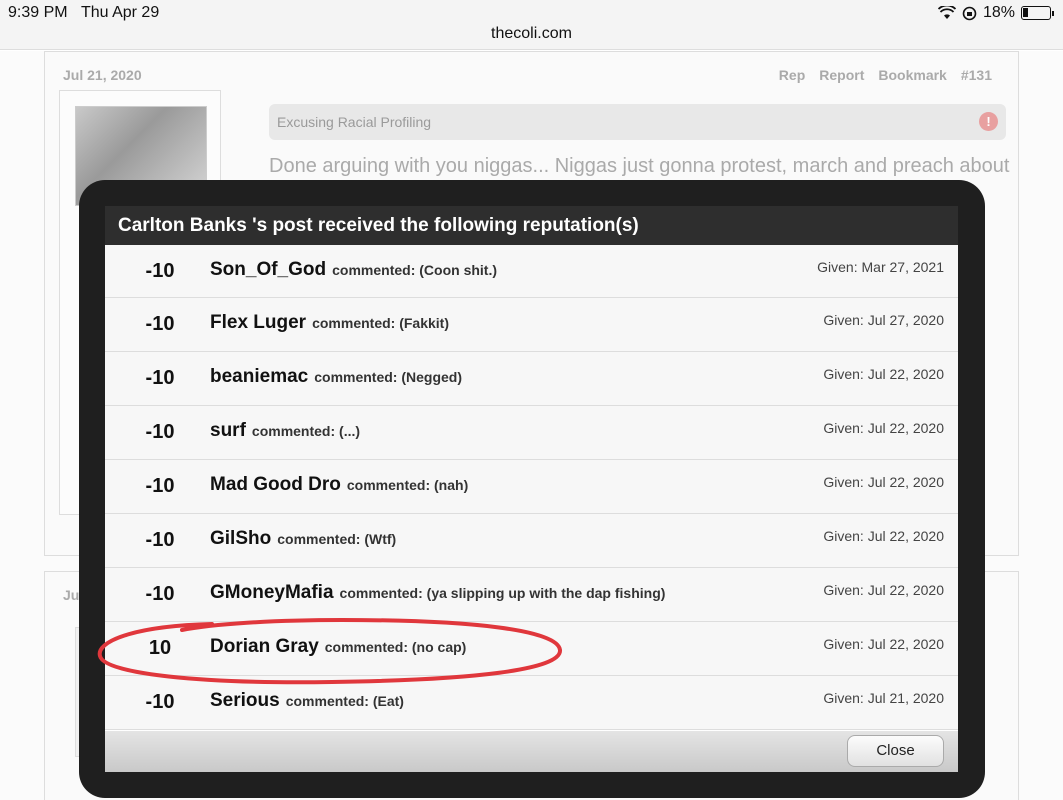 This screenshot has width=1063, height=800. What do you see at coordinates (380, 323) in the screenshot?
I see `rep-comment: commented: (Fakkit)` at bounding box center [380, 323].